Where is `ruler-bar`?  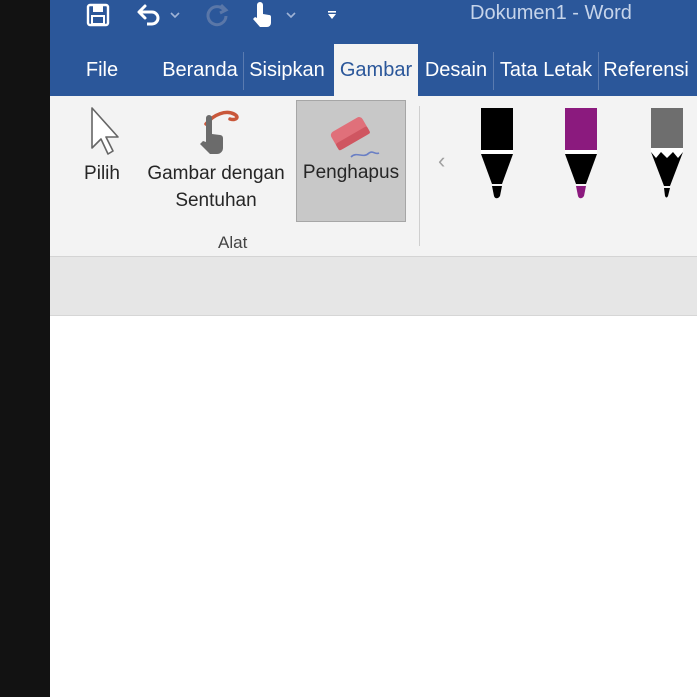 ruler-bar is located at coordinates (373, 286).